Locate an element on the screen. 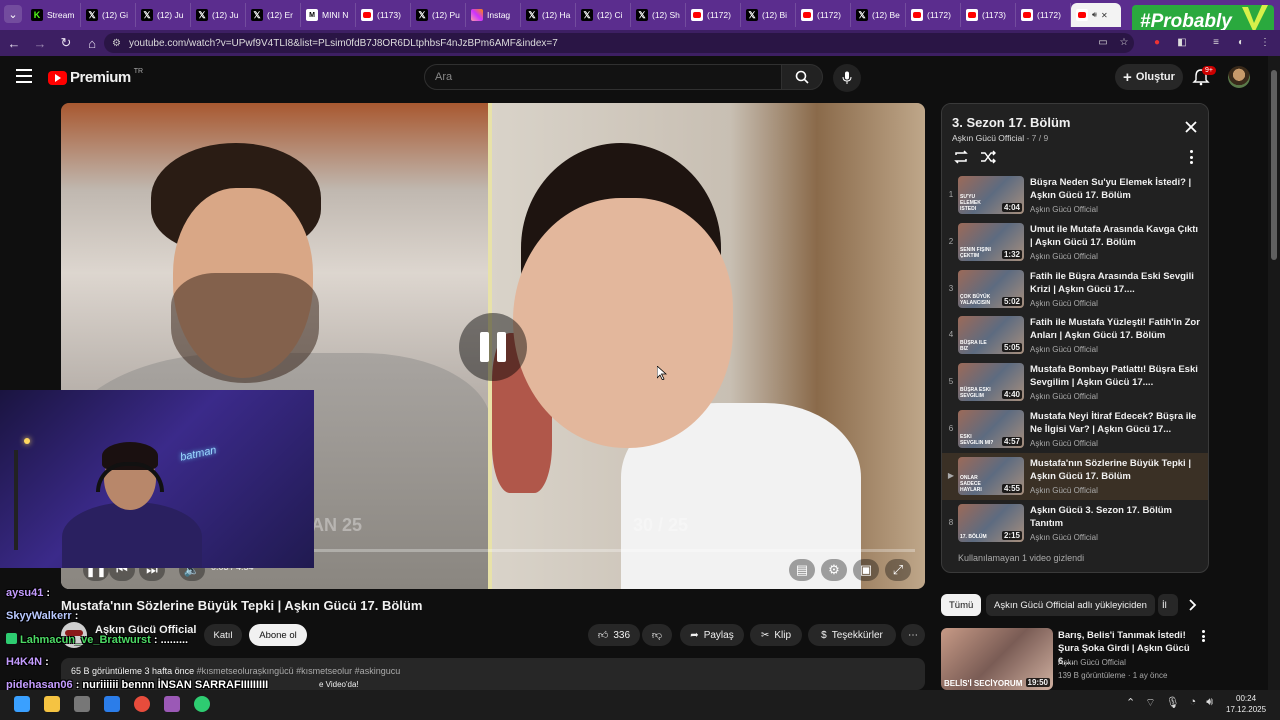  thanks-button: $ Teşekkürler is located at coordinates (852, 635).